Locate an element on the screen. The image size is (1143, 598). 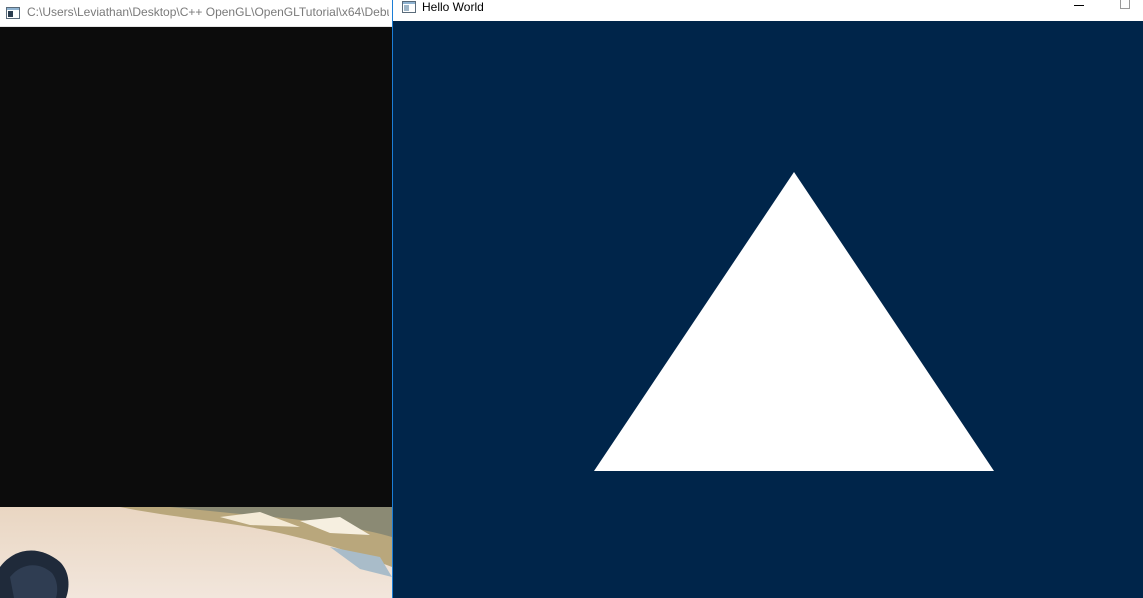
console-app-icon is located at coordinates (13, 15).